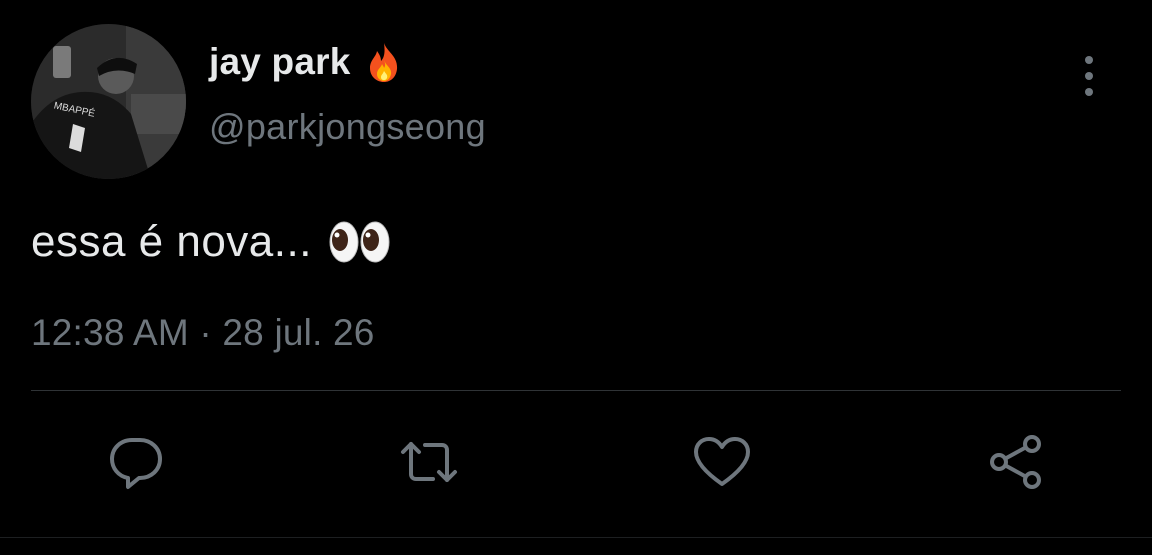 This screenshot has height=555, width=1152. I want to click on avatar: MBAPPÉ, so click(108, 101).